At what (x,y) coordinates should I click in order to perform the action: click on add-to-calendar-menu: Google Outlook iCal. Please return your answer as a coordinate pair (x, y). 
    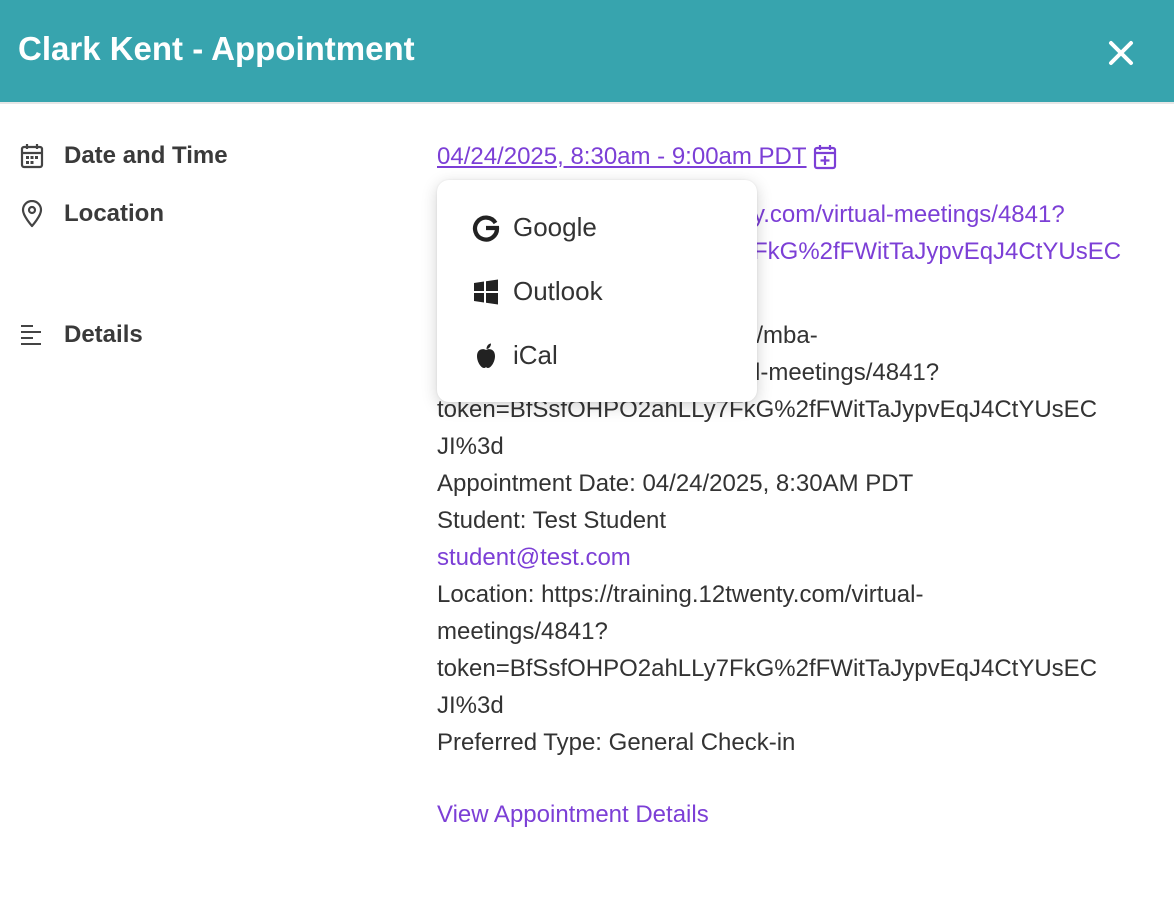
    Looking at the image, I should click on (597, 291).